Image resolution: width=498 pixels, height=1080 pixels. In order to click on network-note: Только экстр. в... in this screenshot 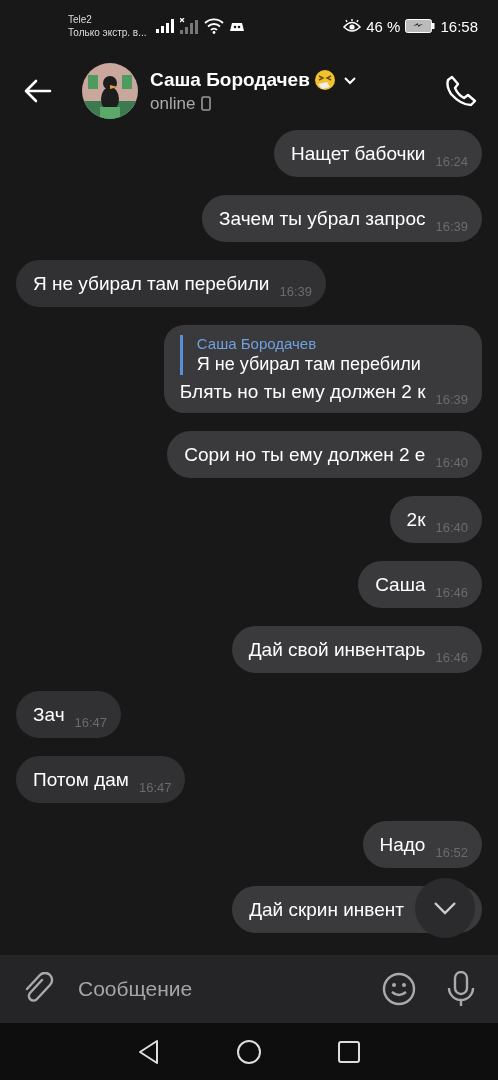, I will do `click(107, 32)`.